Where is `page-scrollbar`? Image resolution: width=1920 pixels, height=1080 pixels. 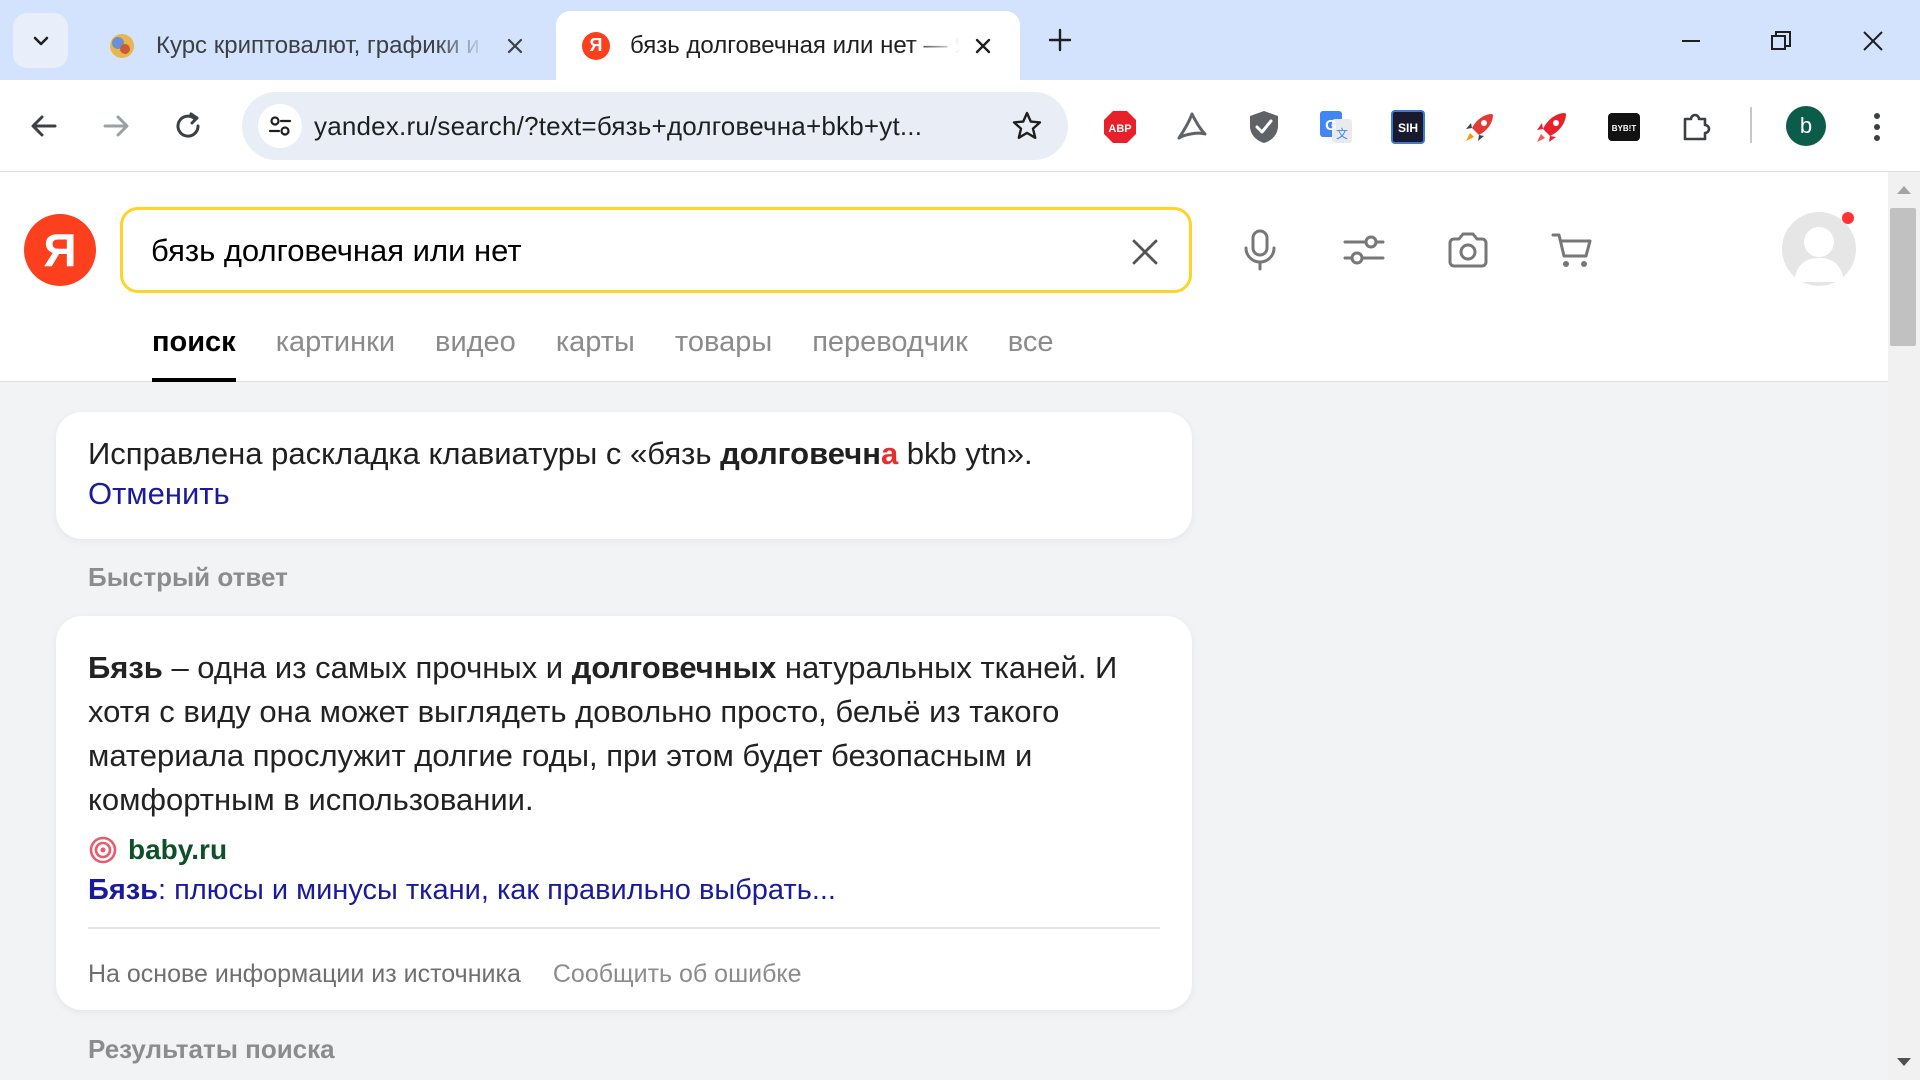 page-scrollbar is located at coordinates (1904, 626).